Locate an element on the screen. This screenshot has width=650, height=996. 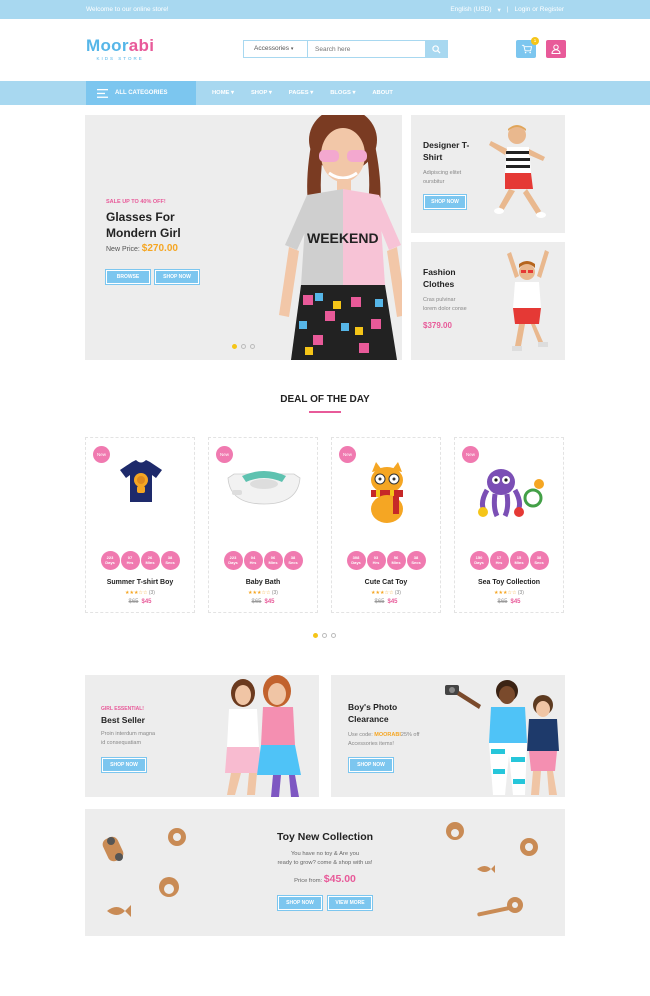
search-input is located at coordinates (366, 49).